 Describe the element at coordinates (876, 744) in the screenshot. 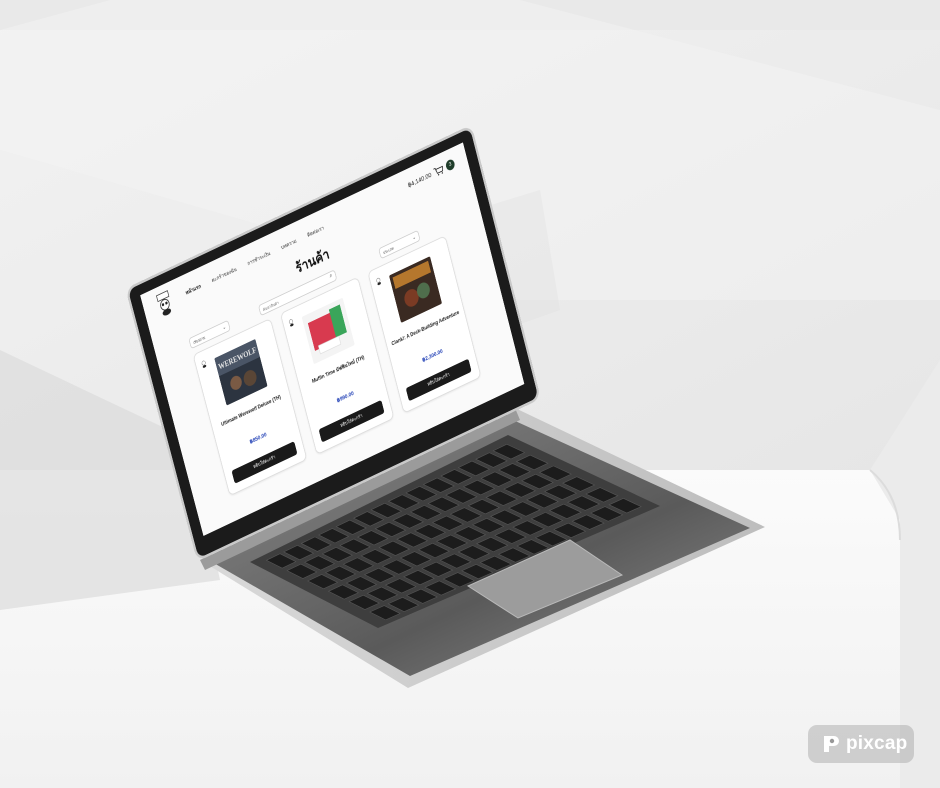

I see `watermark-text: pixcap` at that location.